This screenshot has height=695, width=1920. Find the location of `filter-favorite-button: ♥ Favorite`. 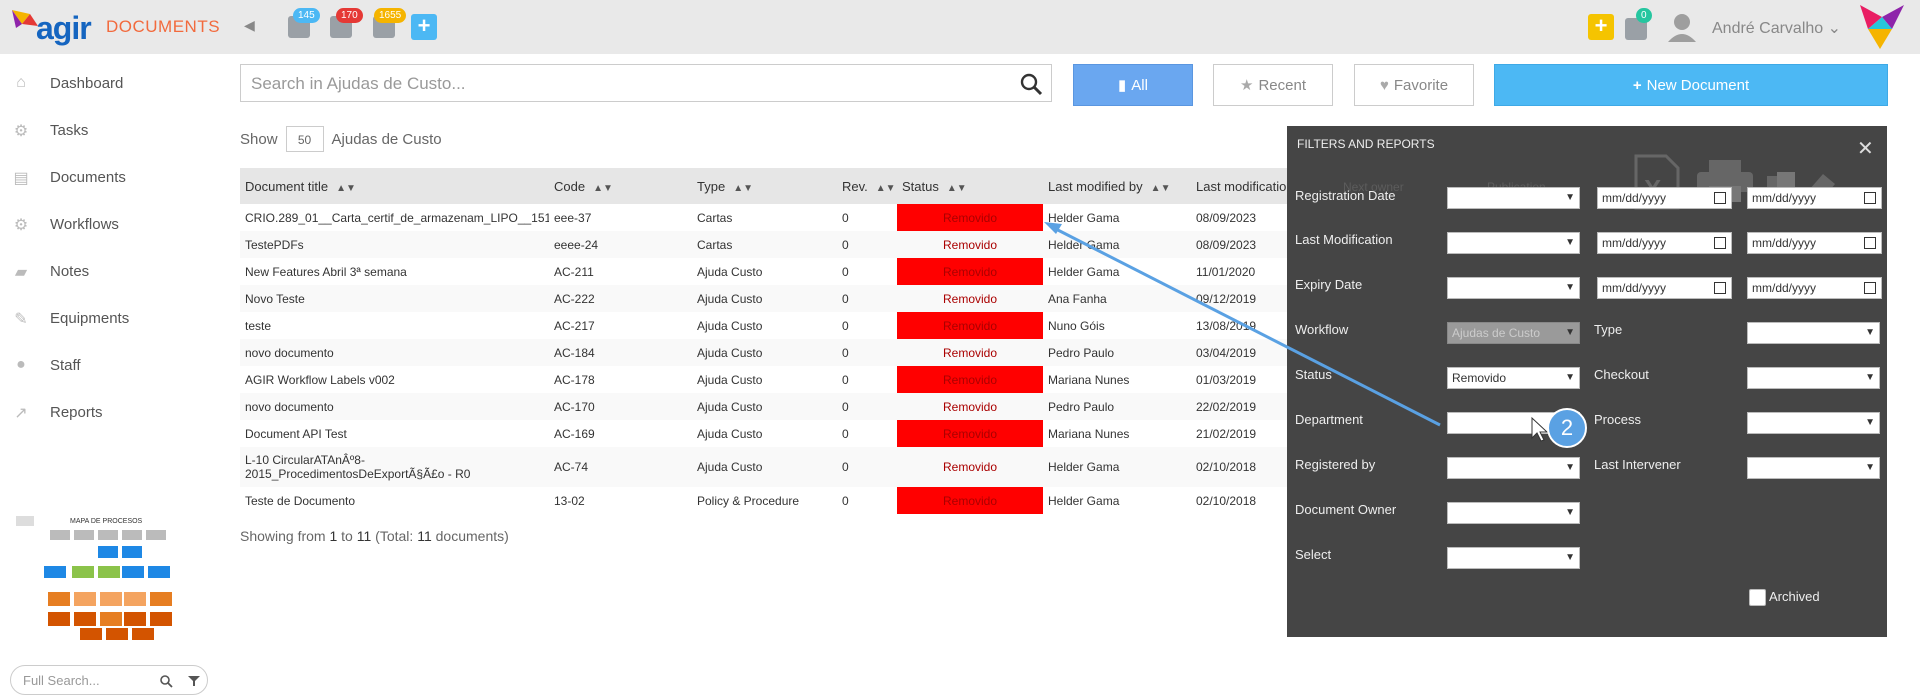

filter-favorite-button: ♥ Favorite is located at coordinates (1414, 85).